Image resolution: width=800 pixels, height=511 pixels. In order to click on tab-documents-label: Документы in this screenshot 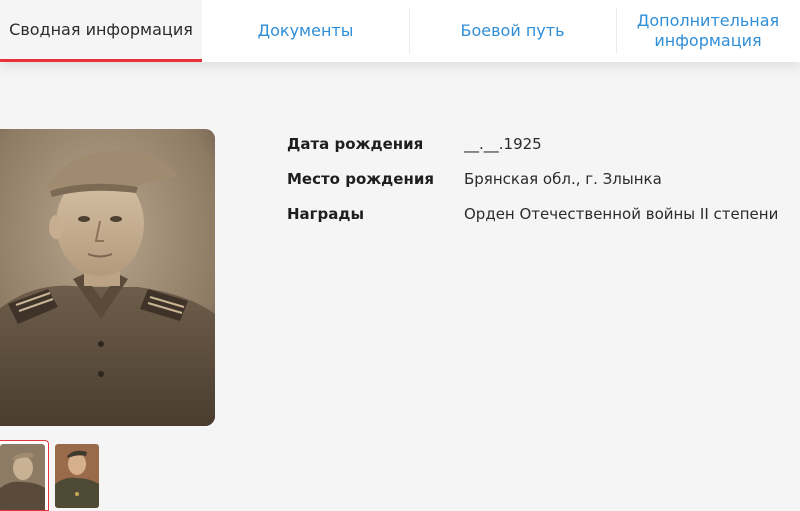, I will do `click(305, 30)`.